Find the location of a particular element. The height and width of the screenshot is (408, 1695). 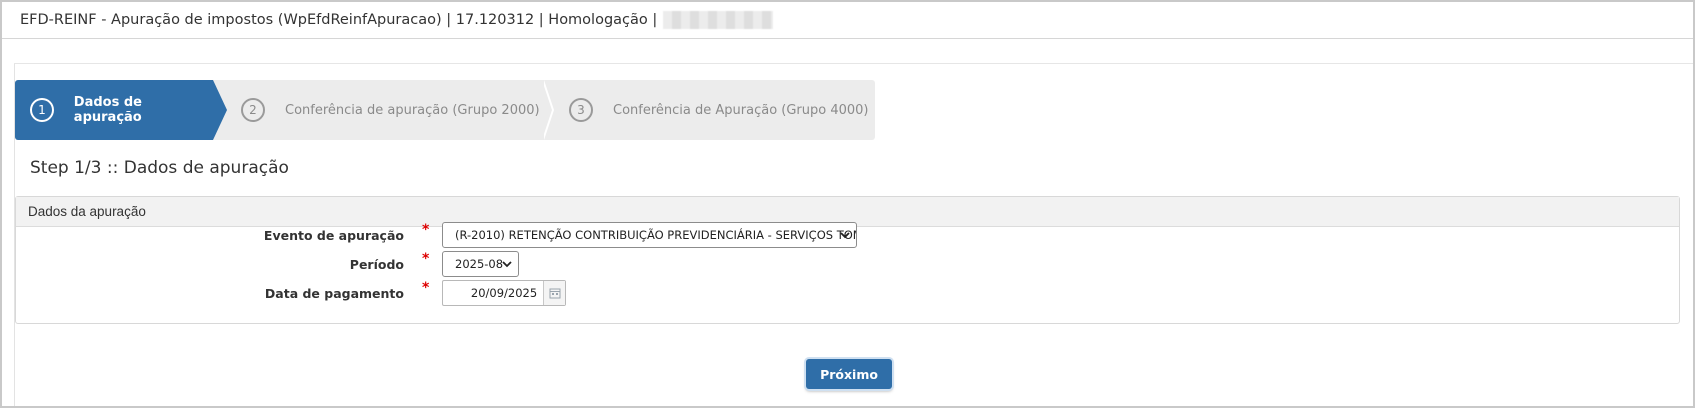

calendar-icon is located at coordinates (555, 293).